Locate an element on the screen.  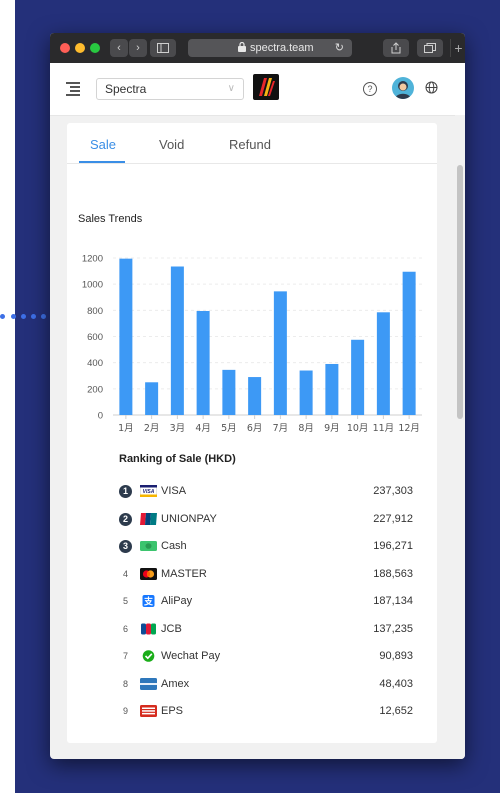
ranking-row: 2 UNIONPAY 227,912 is located at coordinates (269, 520).